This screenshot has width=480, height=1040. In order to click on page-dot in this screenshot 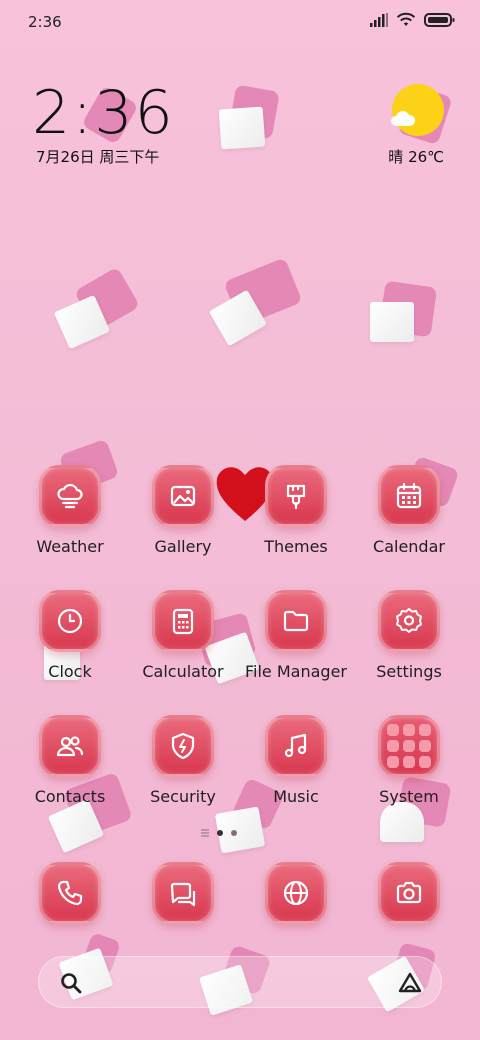, I will do `click(234, 833)`.